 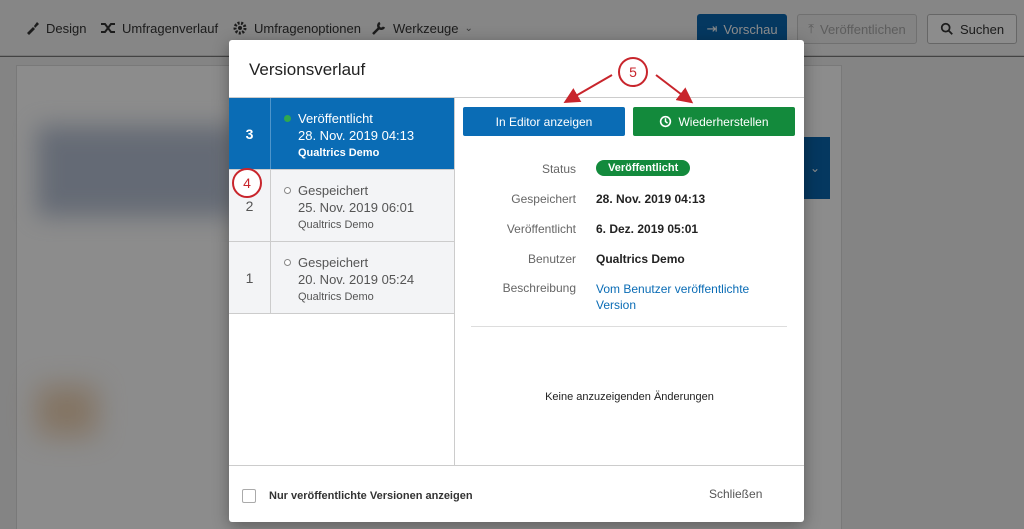 I want to click on published-value: 6. Dez. 2019 05:01, so click(x=647, y=229).